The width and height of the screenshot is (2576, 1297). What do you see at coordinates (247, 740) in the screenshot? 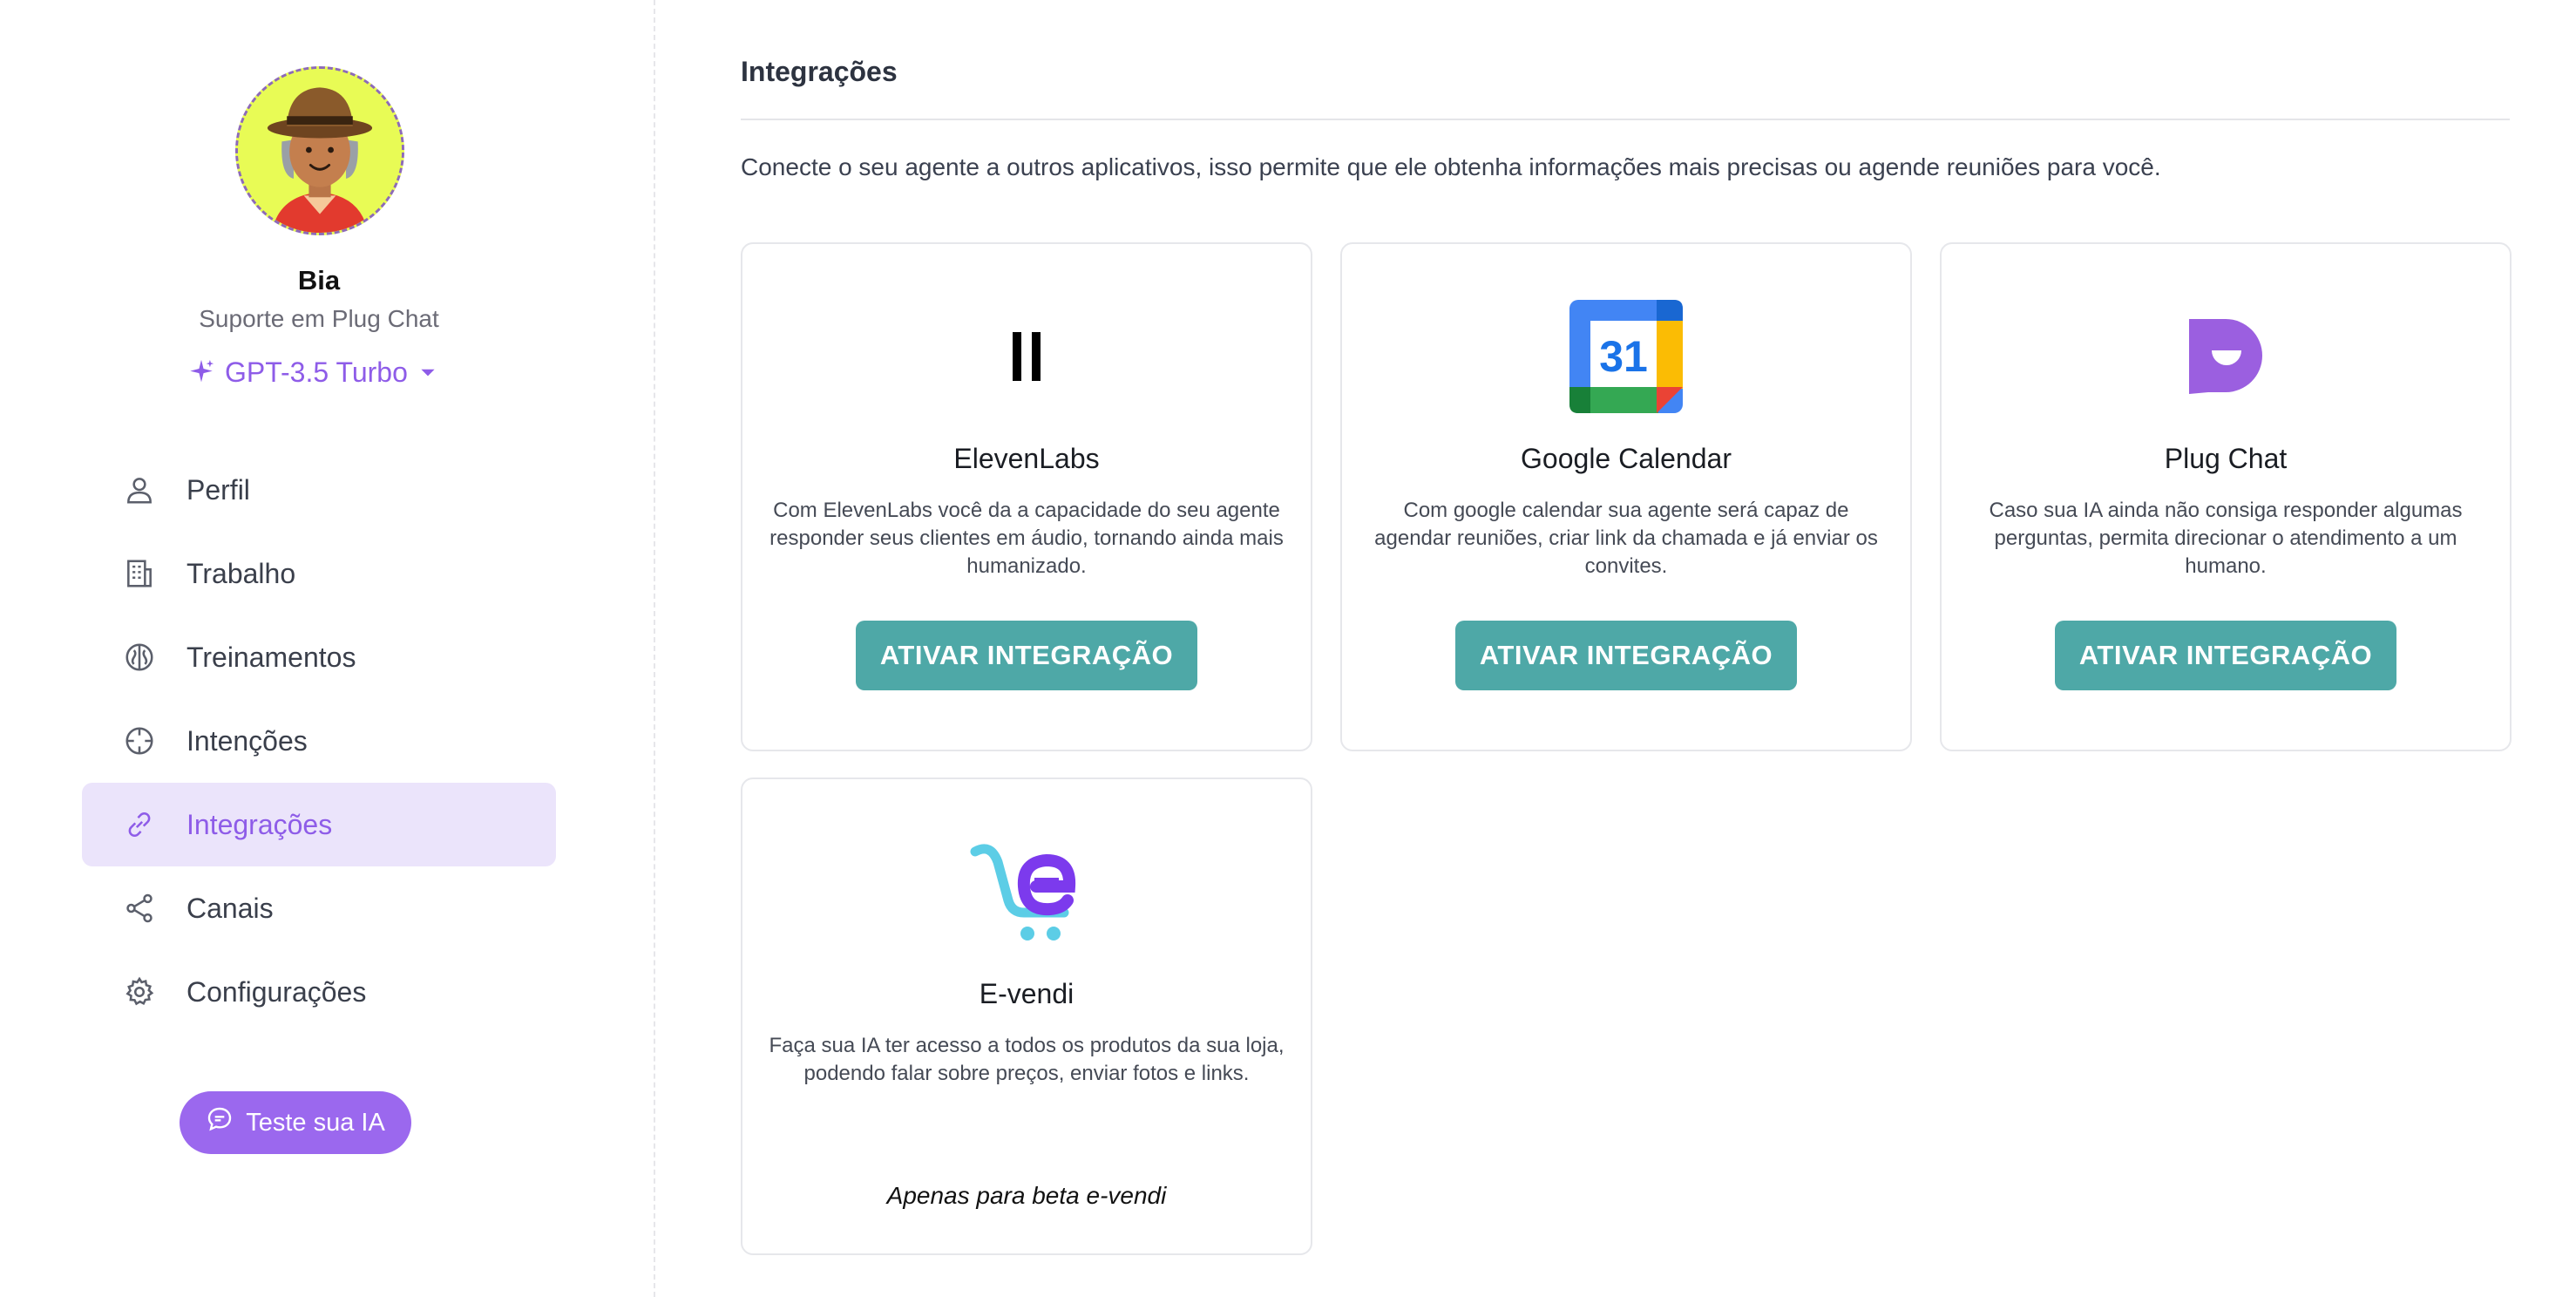
I see `sidebar-item-label: Intenções` at bounding box center [247, 740].